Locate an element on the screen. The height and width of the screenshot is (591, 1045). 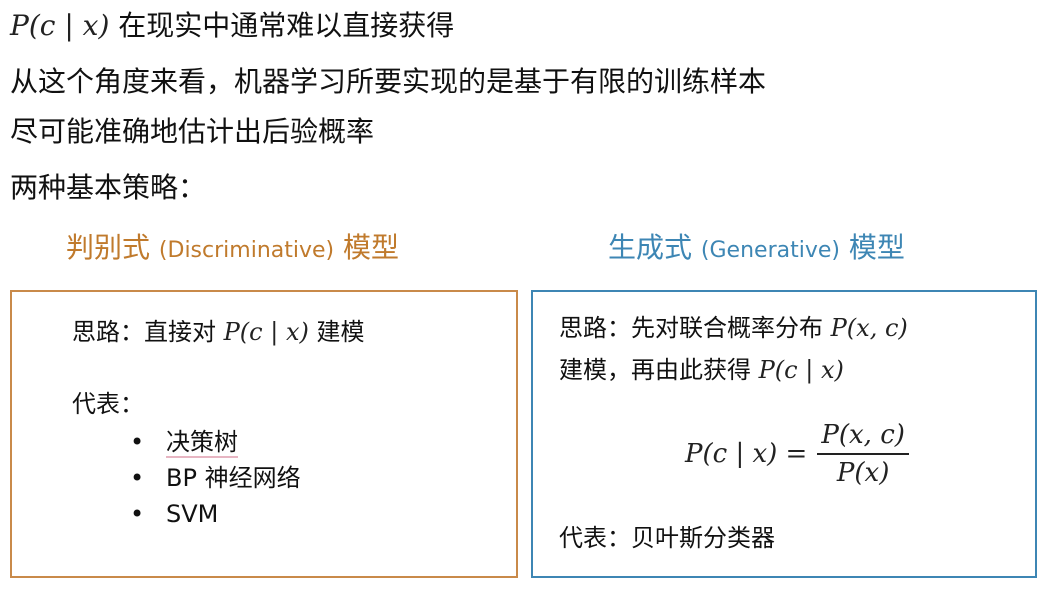
formula-fraction: P(x, c) P(x) is located at coordinates (863, 454).